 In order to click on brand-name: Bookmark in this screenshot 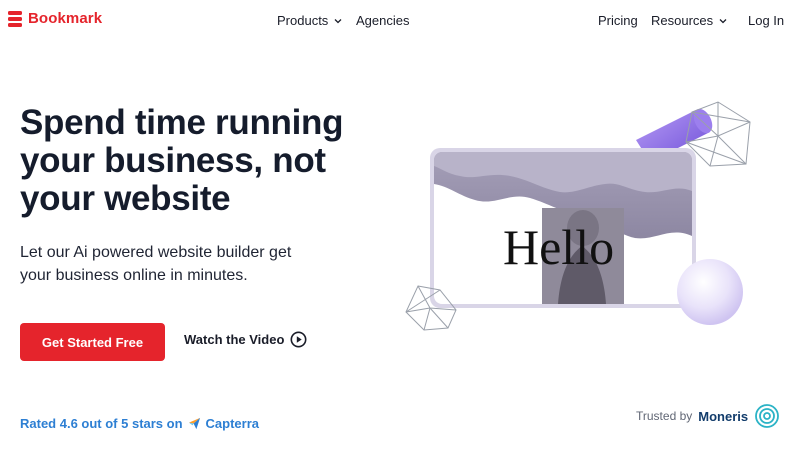, I will do `click(65, 18)`.